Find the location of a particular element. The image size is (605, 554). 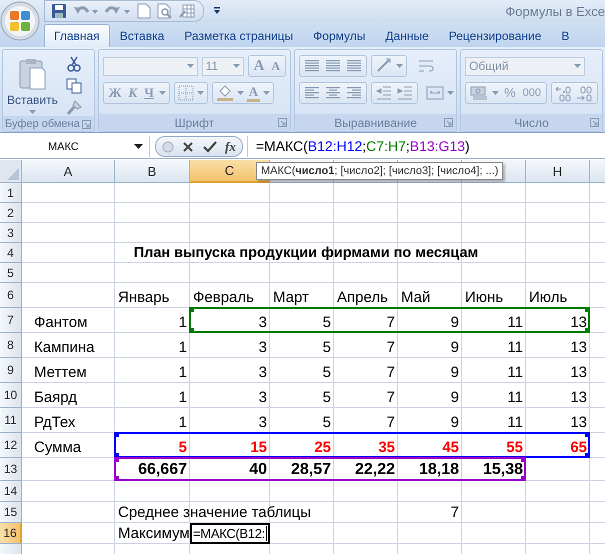

table-cell-text: 28,57 is located at coordinates (311, 470).